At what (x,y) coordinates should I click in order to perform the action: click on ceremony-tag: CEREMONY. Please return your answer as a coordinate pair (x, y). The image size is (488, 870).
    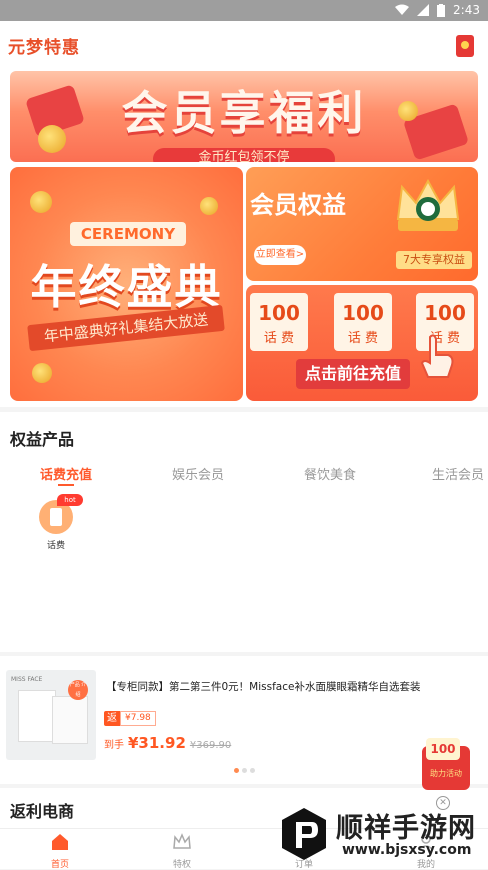
    Looking at the image, I should click on (128, 234).